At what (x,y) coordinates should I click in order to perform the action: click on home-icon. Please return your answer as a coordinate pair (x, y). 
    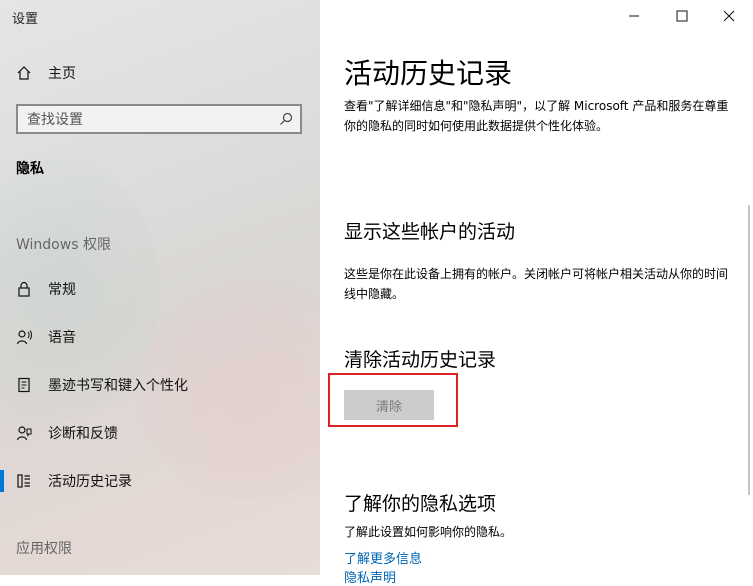
    Looking at the image, I should click on (24, 73).